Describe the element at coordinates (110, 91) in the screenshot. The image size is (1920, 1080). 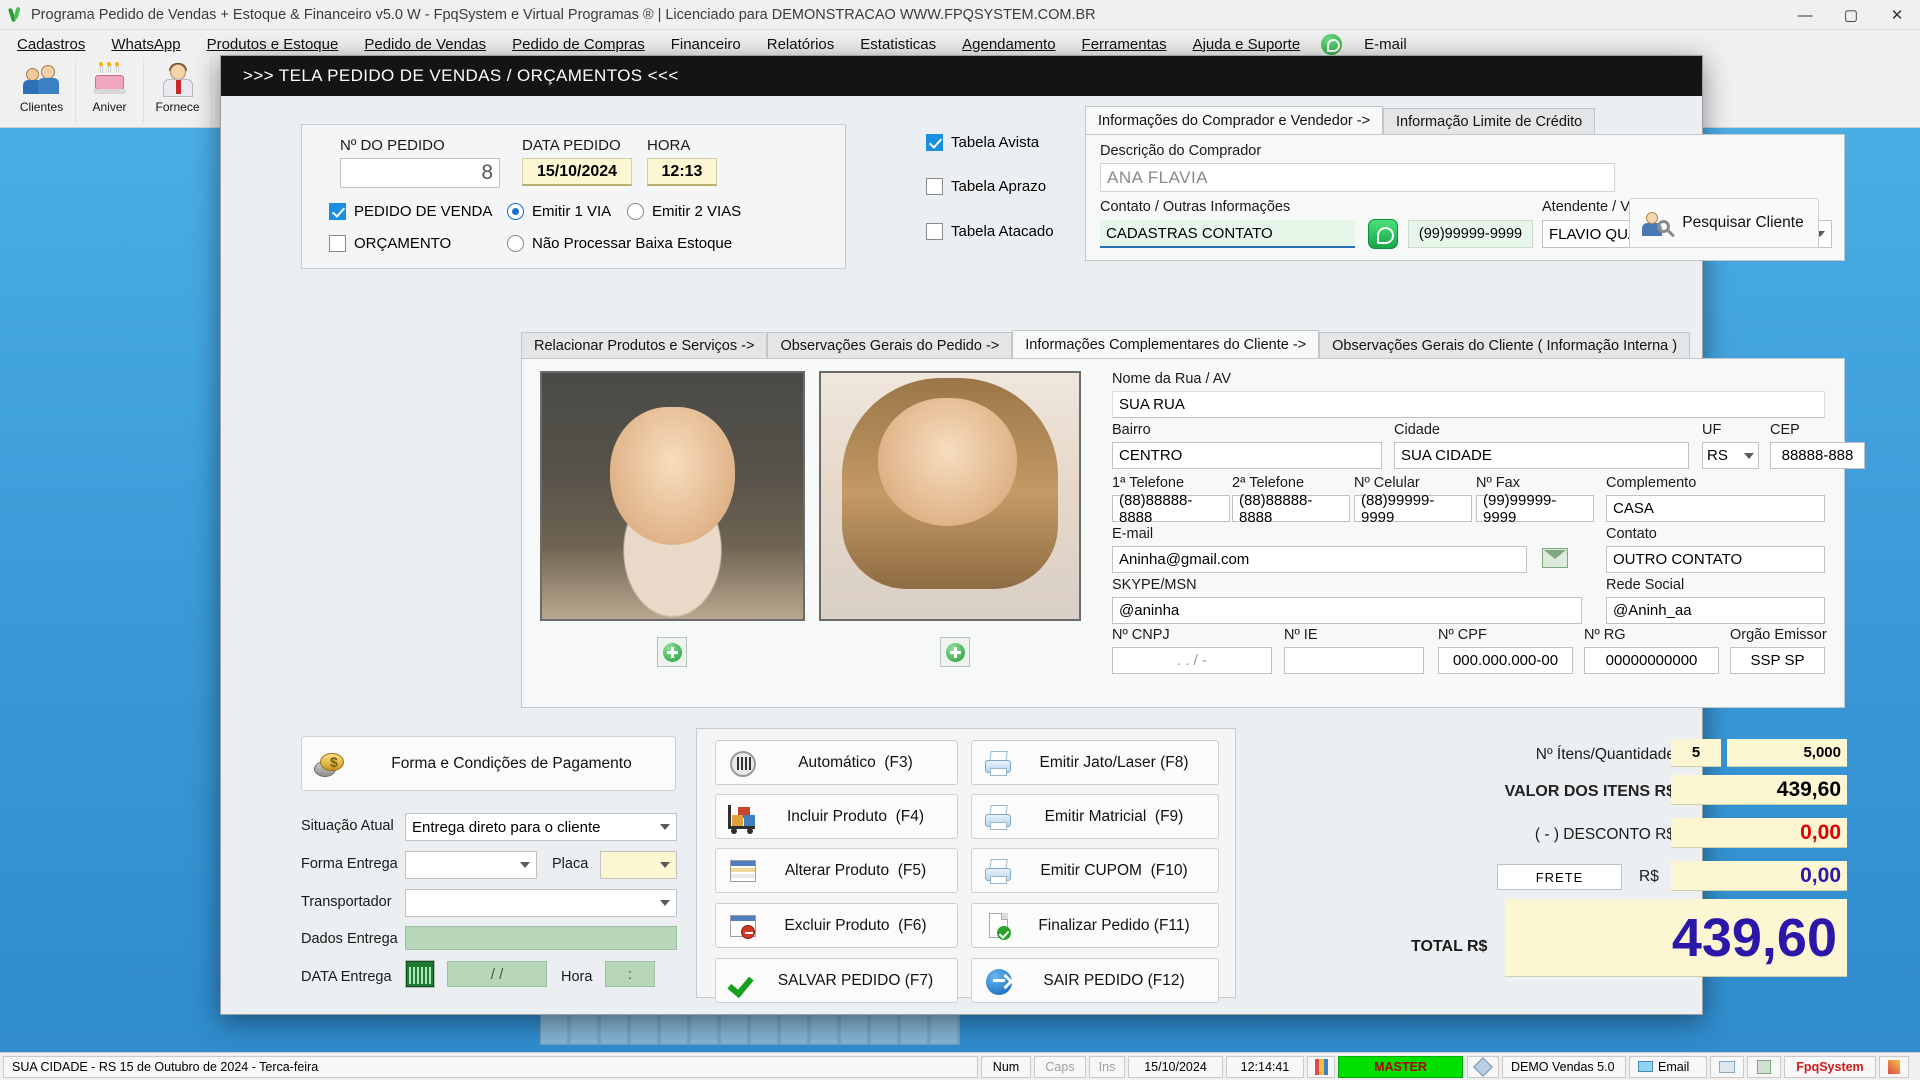
I see `toolbar-item-aniver: Aniver` at that location.